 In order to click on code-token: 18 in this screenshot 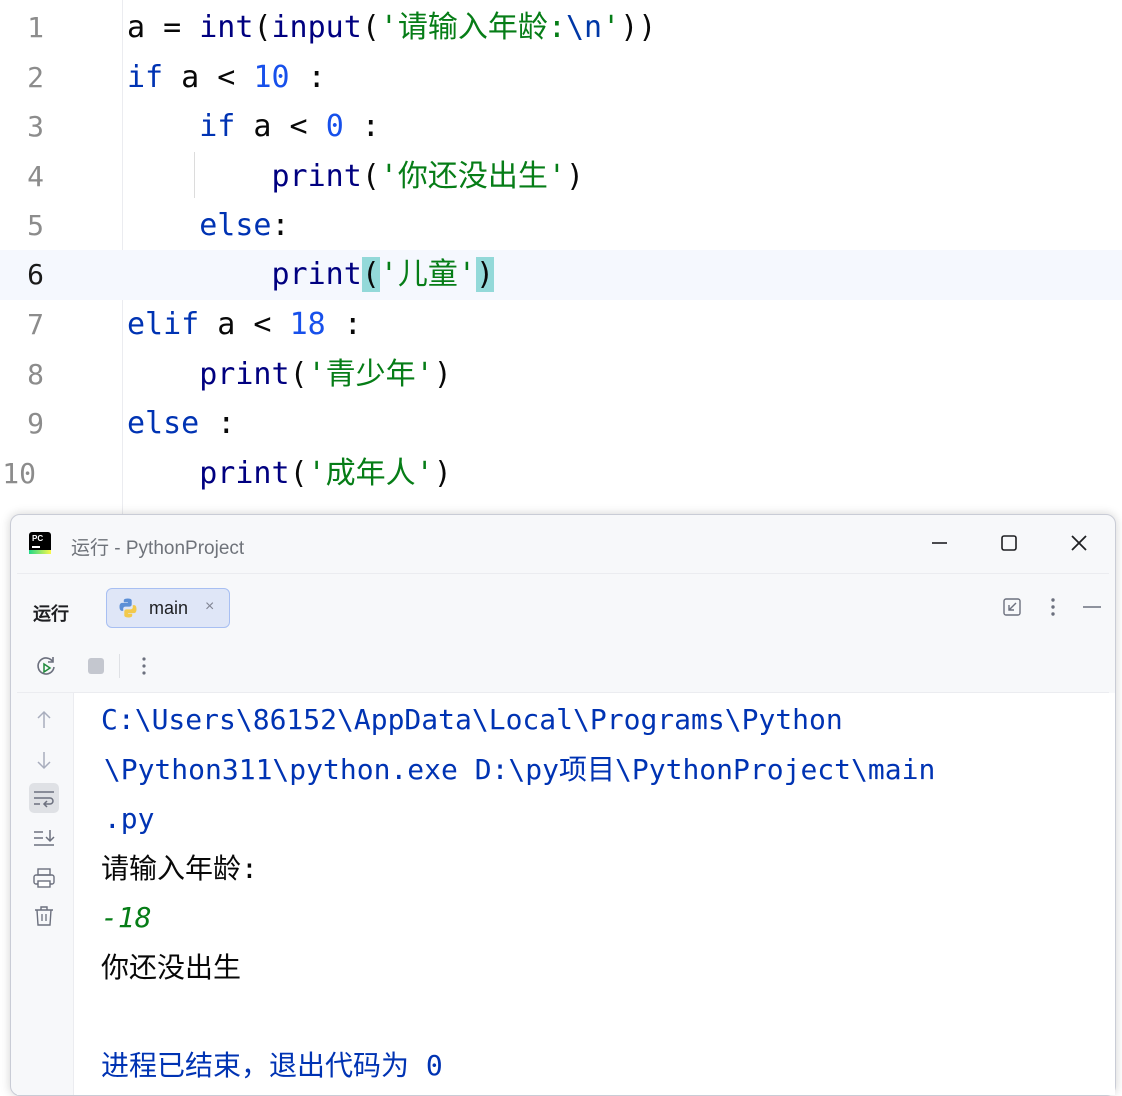, I will do `click(307, 324)`.